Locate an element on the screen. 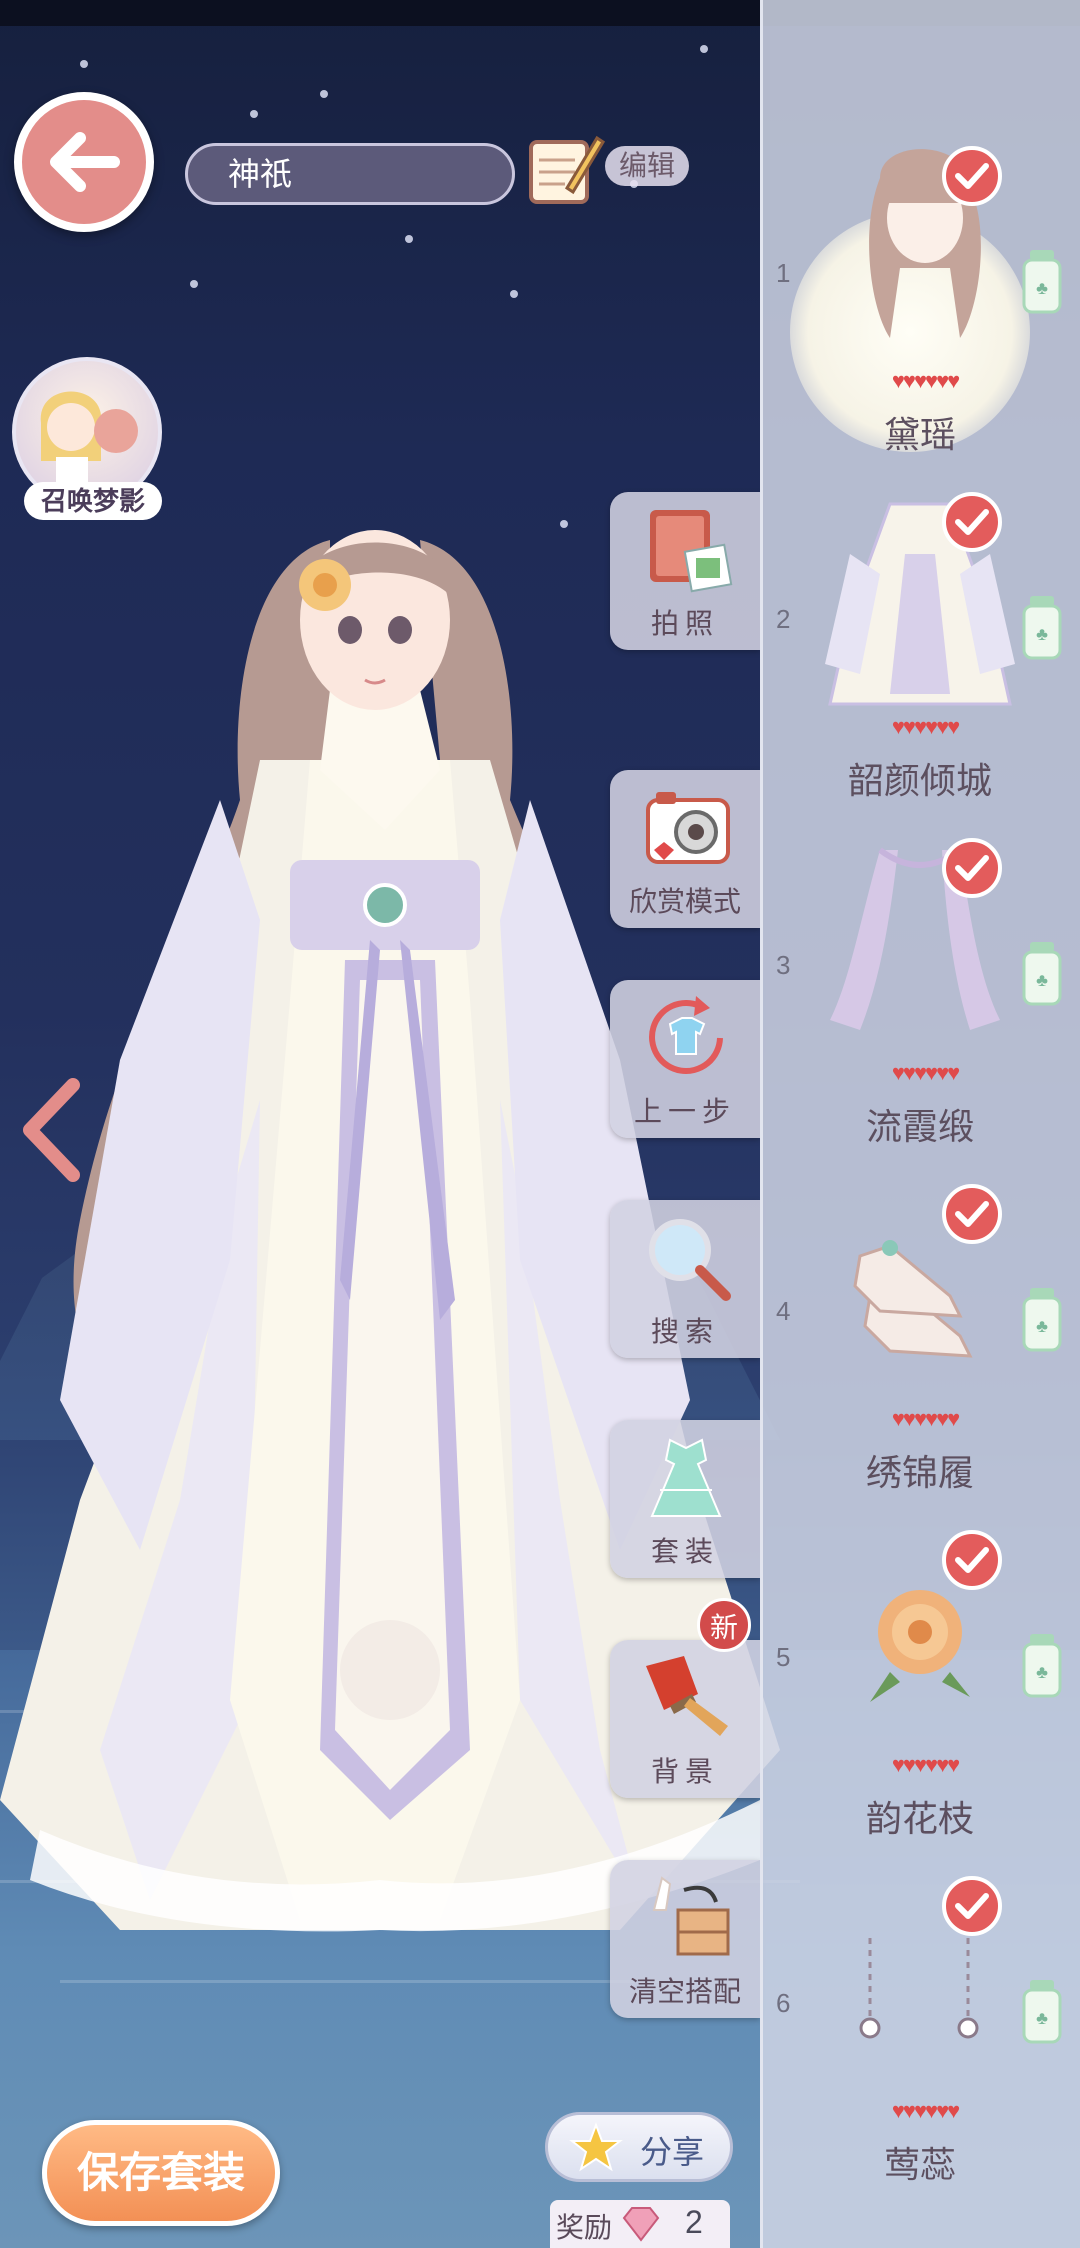  item-index: 5 is located at coordinates (783, 1657).